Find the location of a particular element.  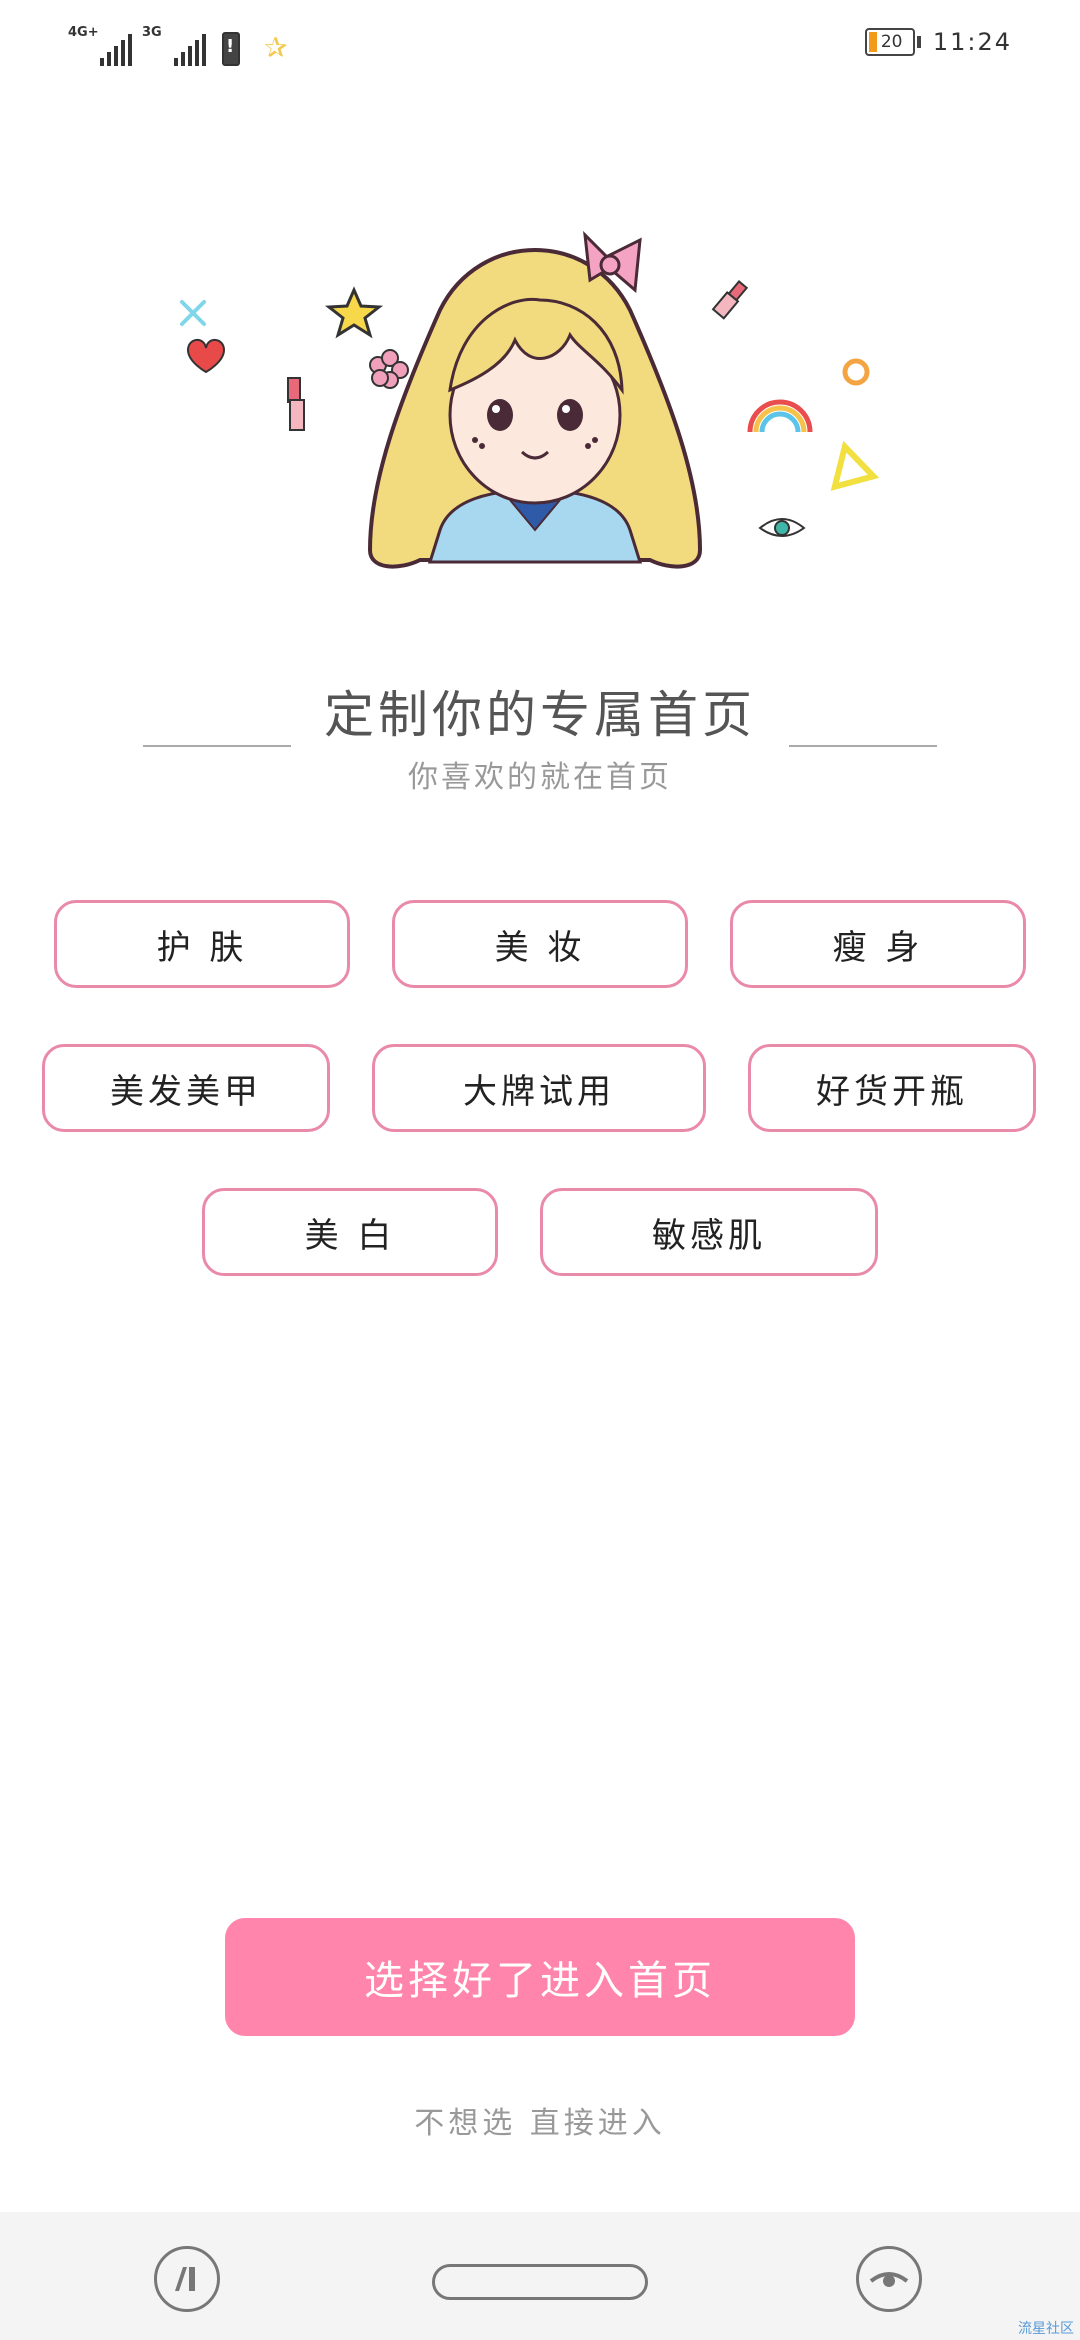

tag-whitening: 美 白 is located at coordinates (350, 1232).